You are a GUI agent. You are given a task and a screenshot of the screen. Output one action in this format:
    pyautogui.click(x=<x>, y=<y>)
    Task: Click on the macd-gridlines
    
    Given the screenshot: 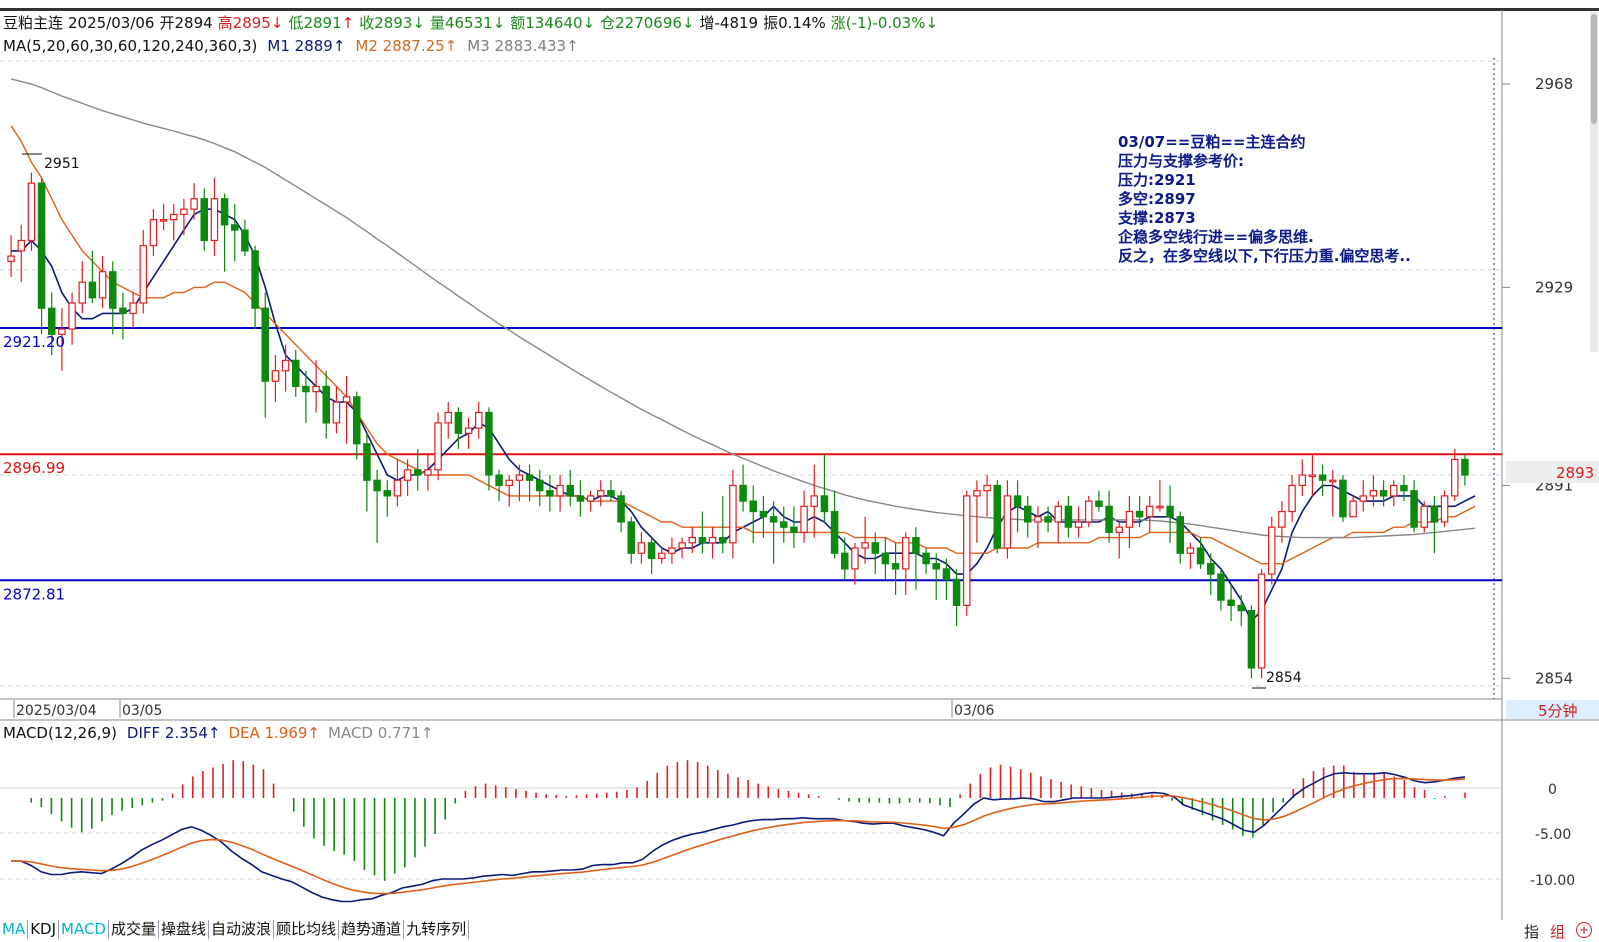 What is the action you would take?
    pyautogui.click(x=751, y=833)
    